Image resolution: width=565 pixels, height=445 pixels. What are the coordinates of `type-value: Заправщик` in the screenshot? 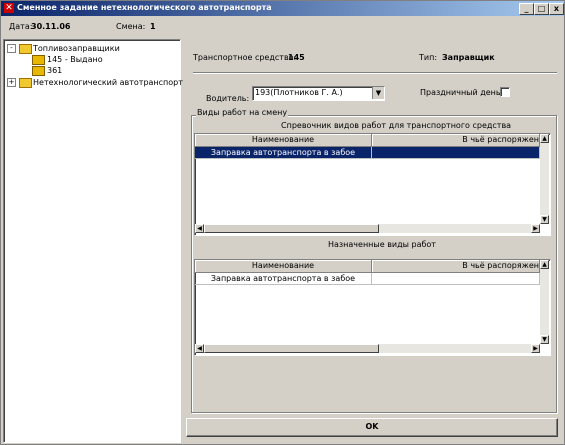 It's located at (468, 57).